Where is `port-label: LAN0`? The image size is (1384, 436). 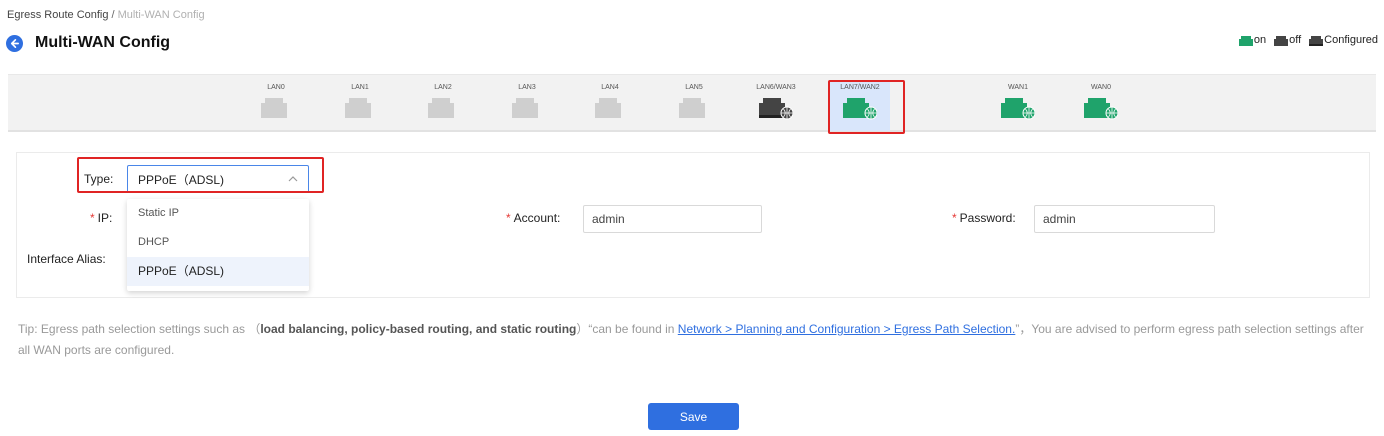
port-label: LAN0 is located at coordinates (276, 87).